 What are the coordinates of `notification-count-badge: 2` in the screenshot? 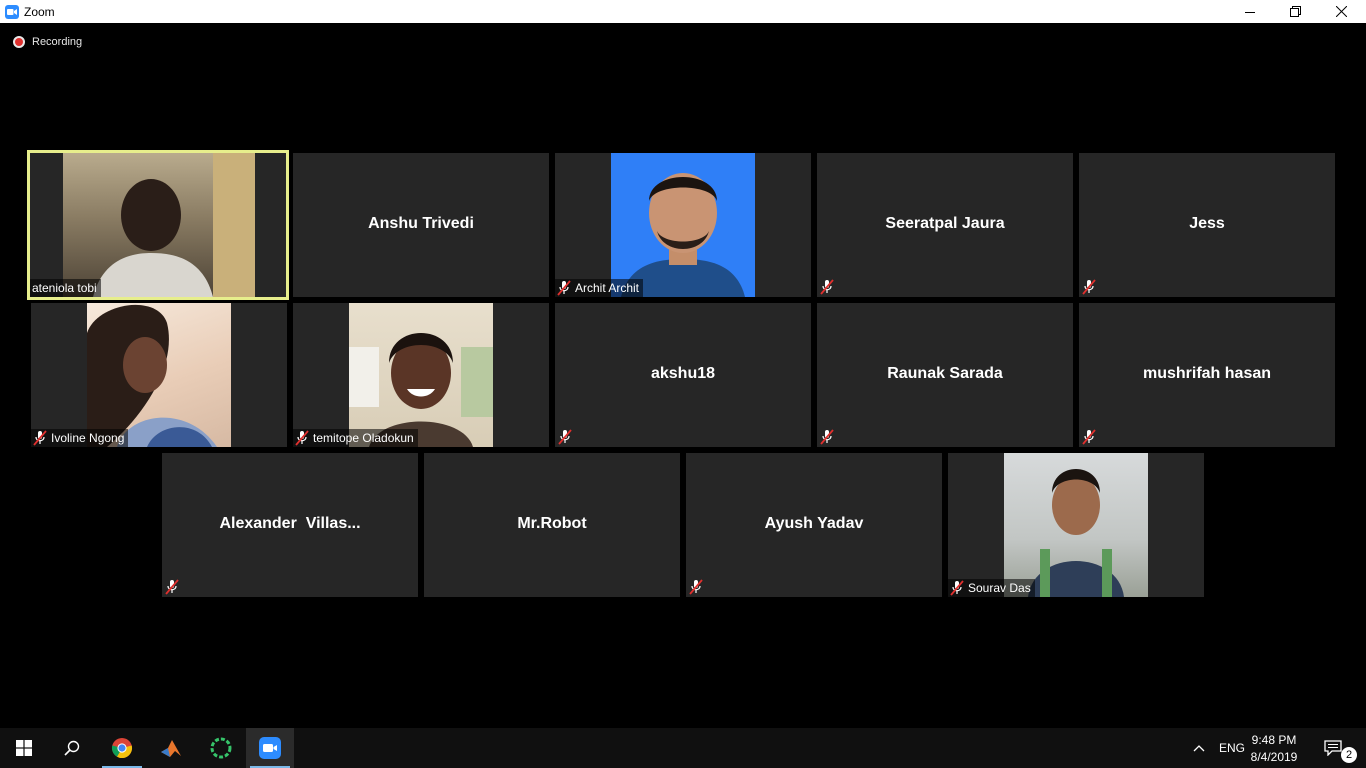 It's located at (1349, 755).